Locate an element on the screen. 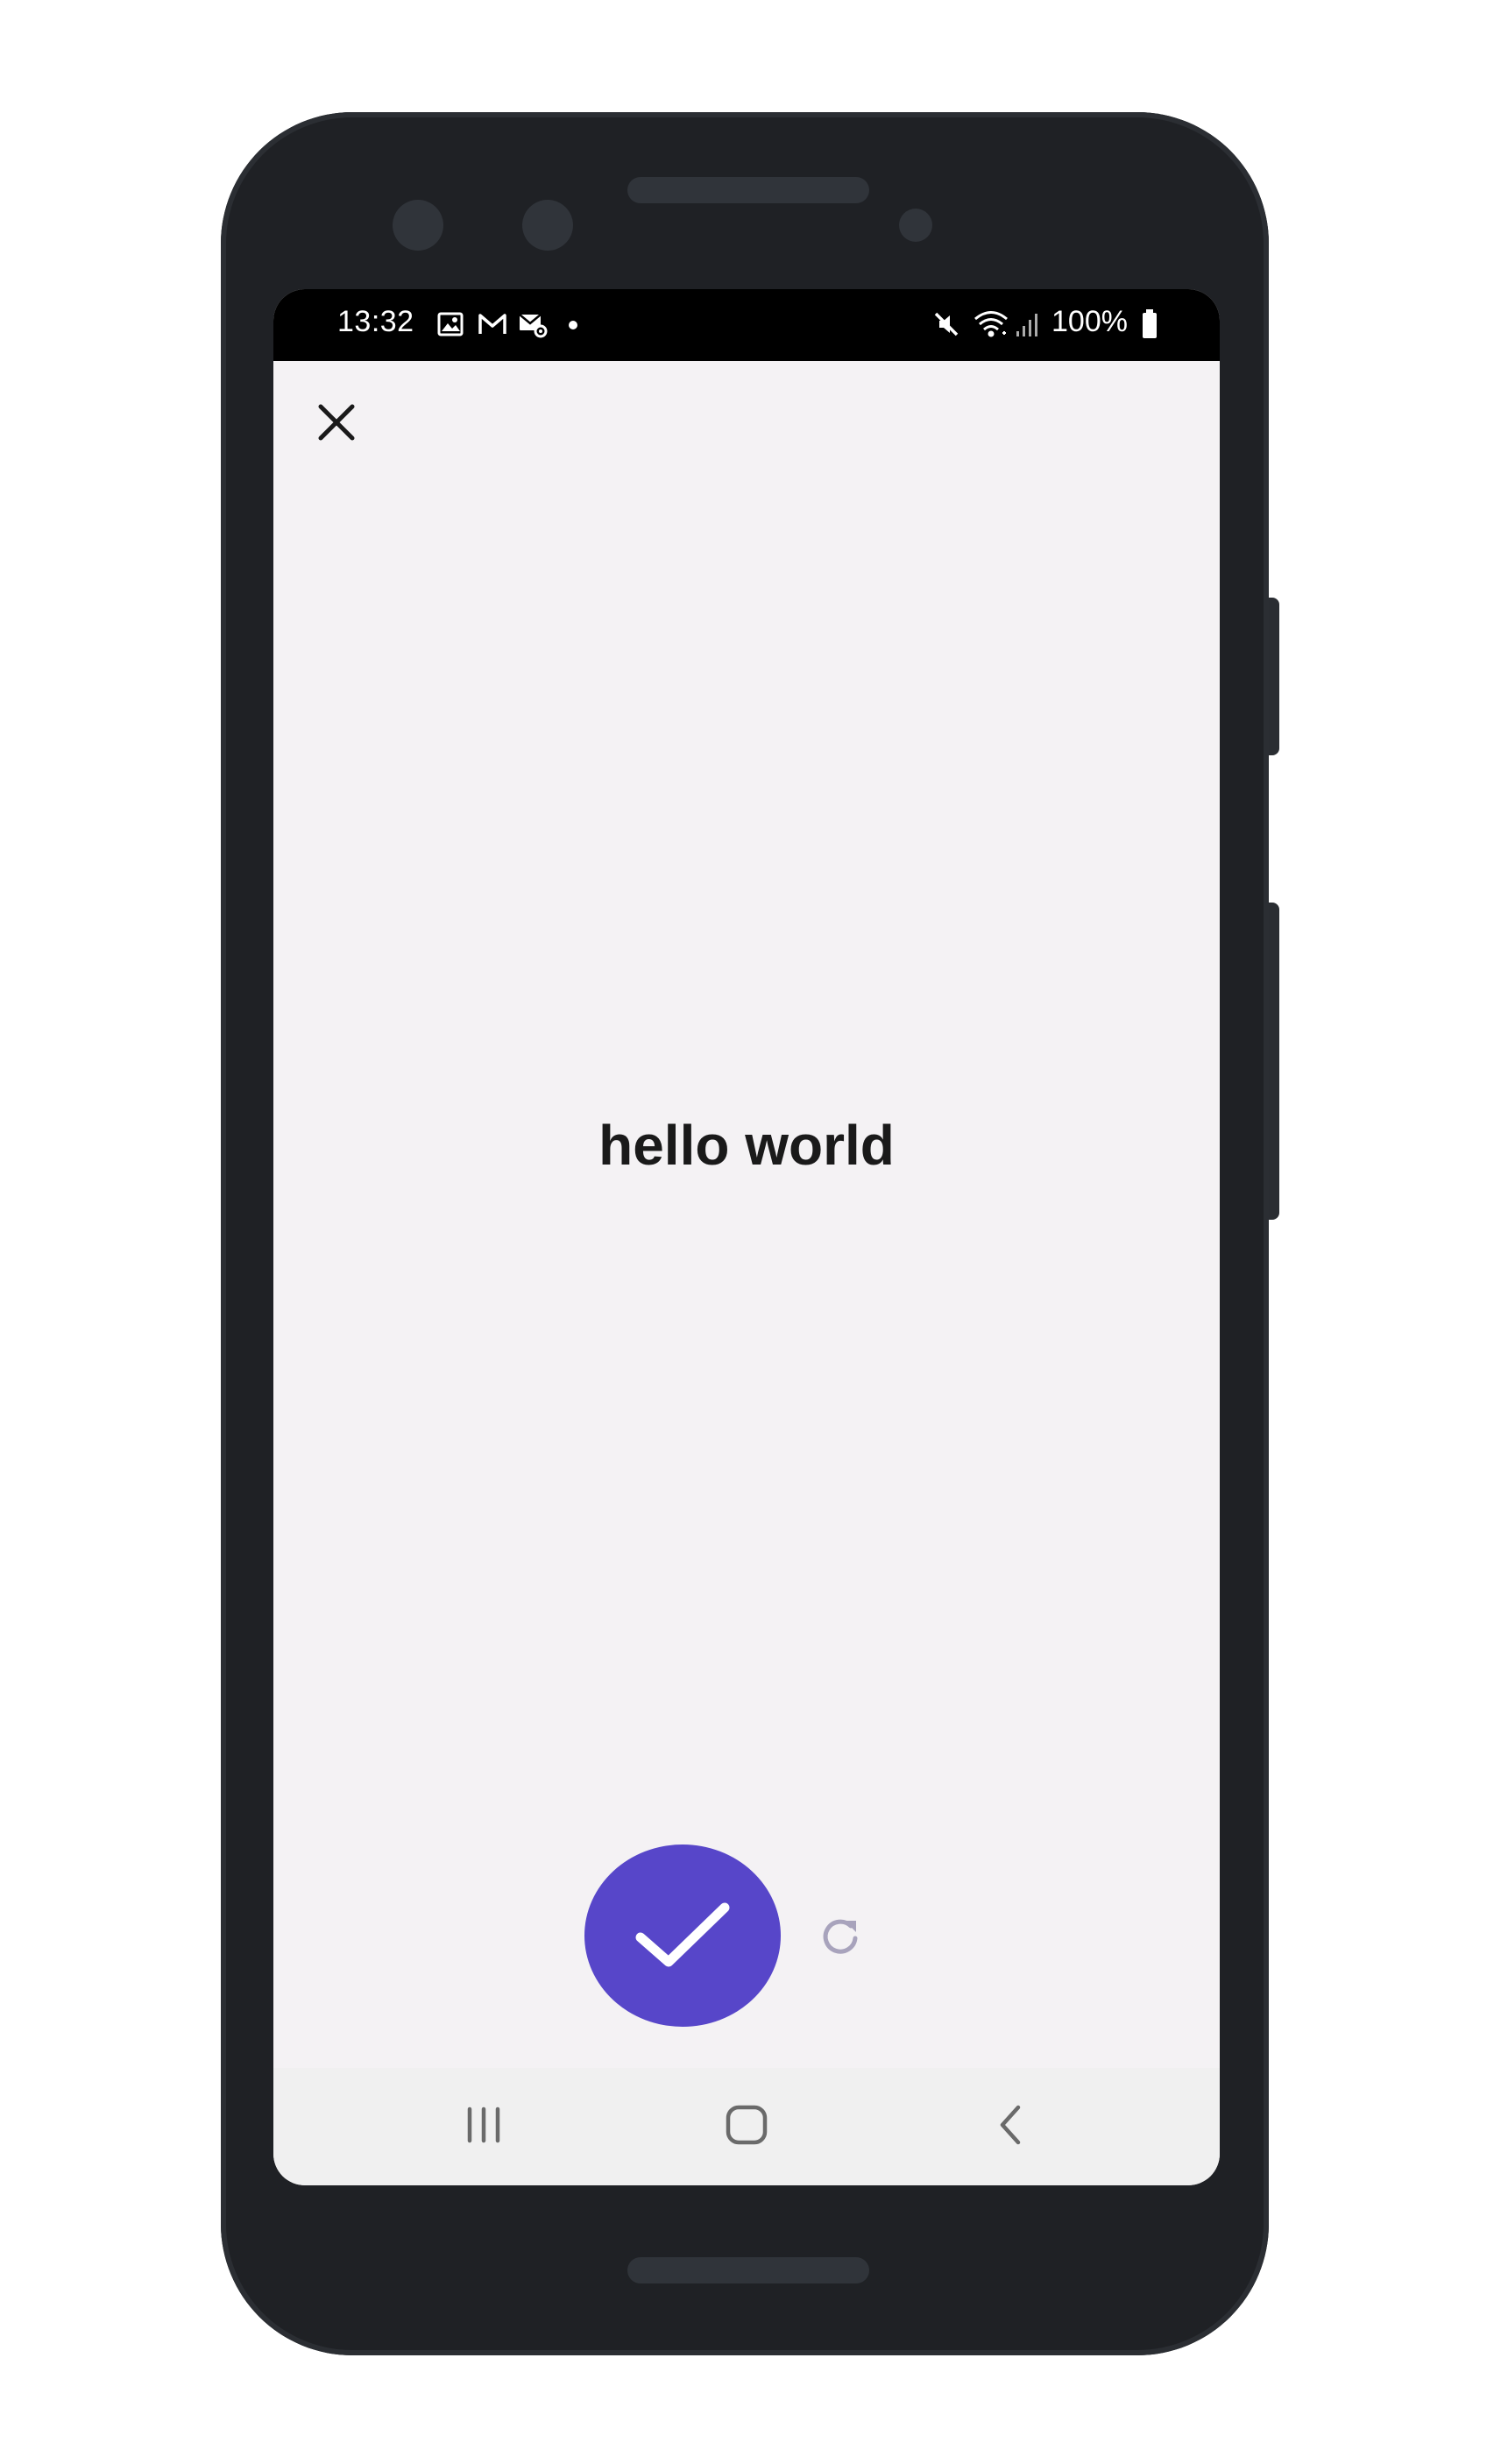 The width and height of the screenshot is (1501, 2464). back-button is located at coordinates (1011, 2125).